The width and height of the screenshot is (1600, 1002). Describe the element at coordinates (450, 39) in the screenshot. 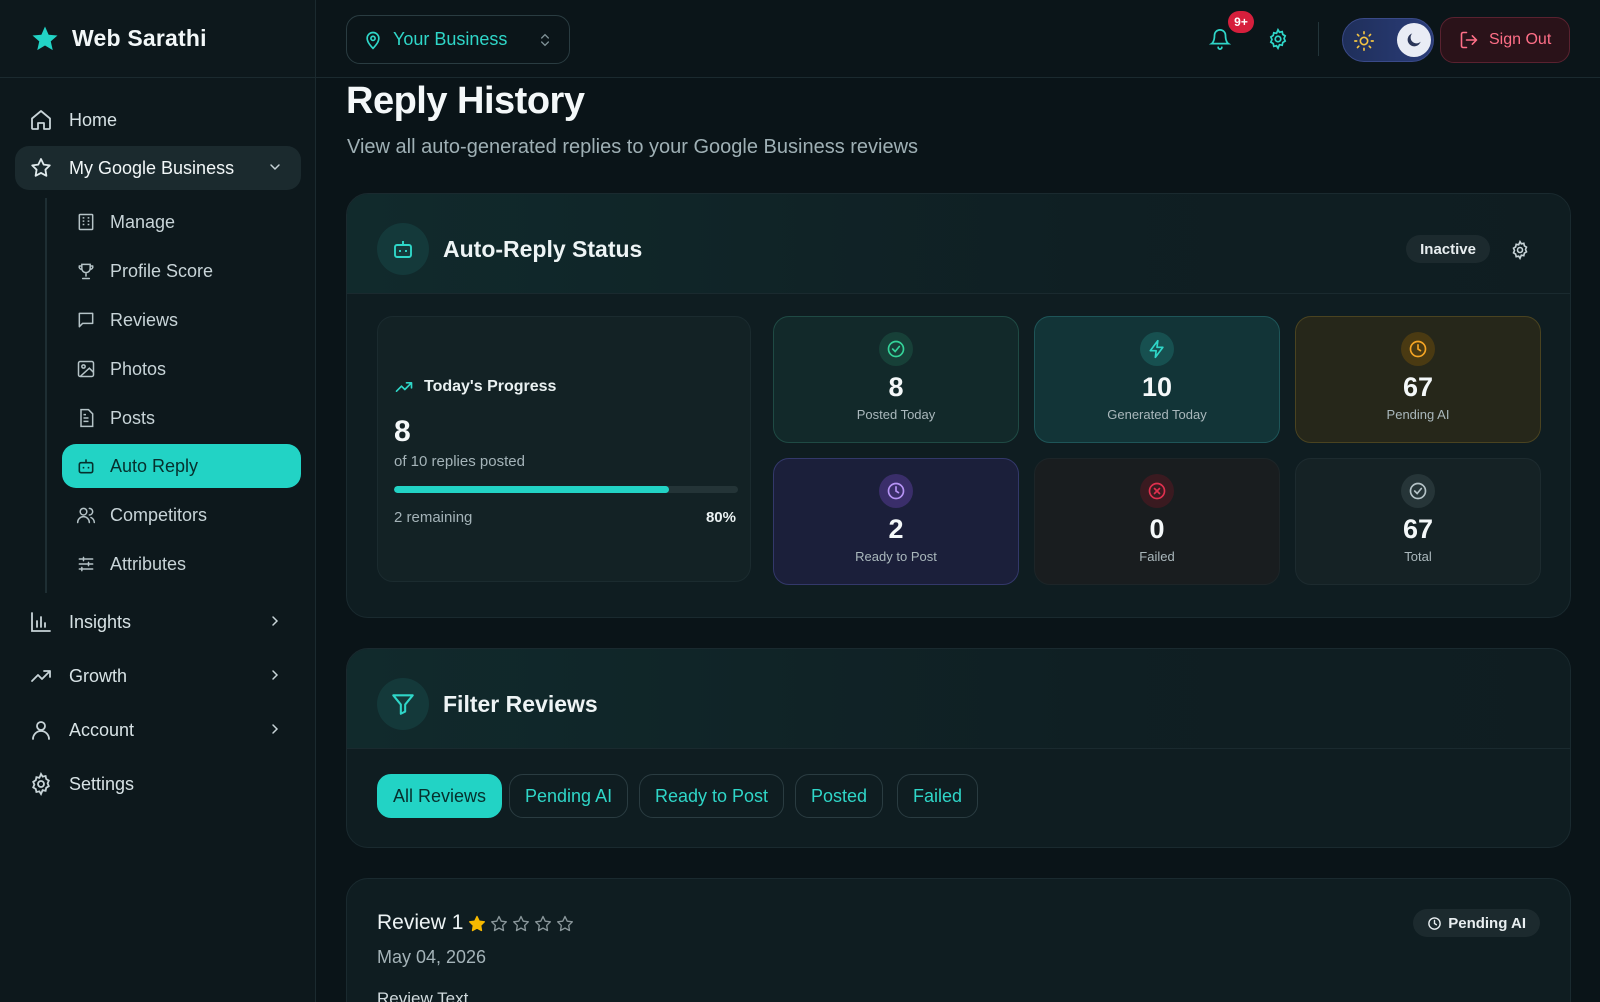

I see `business-selector-label: Your Business` at that location.